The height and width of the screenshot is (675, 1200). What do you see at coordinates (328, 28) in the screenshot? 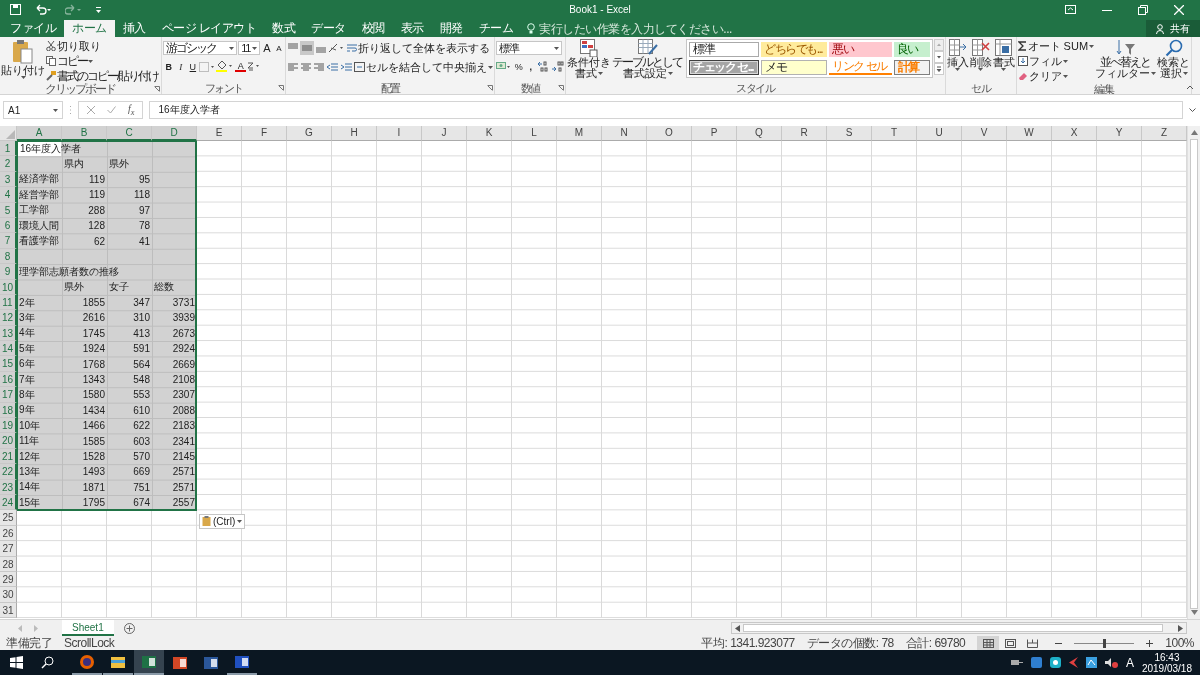
I see `ribbon-tab: データ` at bounding box center [328, 28].